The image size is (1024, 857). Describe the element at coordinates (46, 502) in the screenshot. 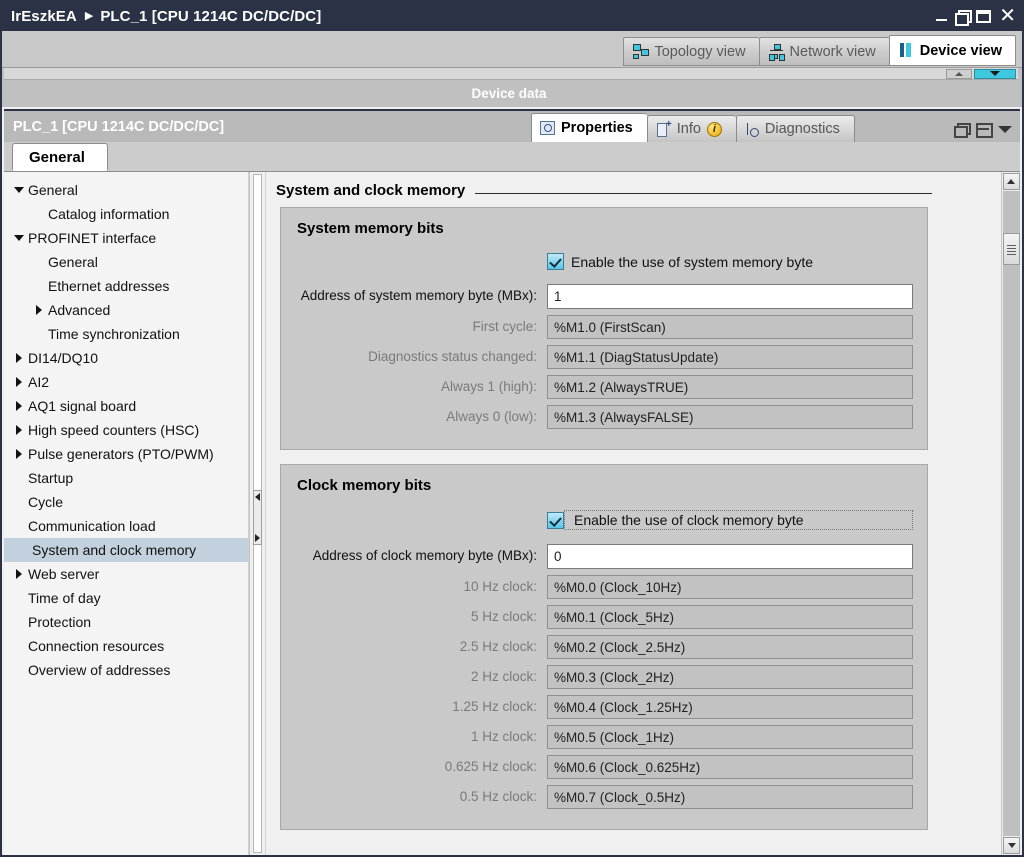

I see `sidebar-item-label: Cycle` at that location.